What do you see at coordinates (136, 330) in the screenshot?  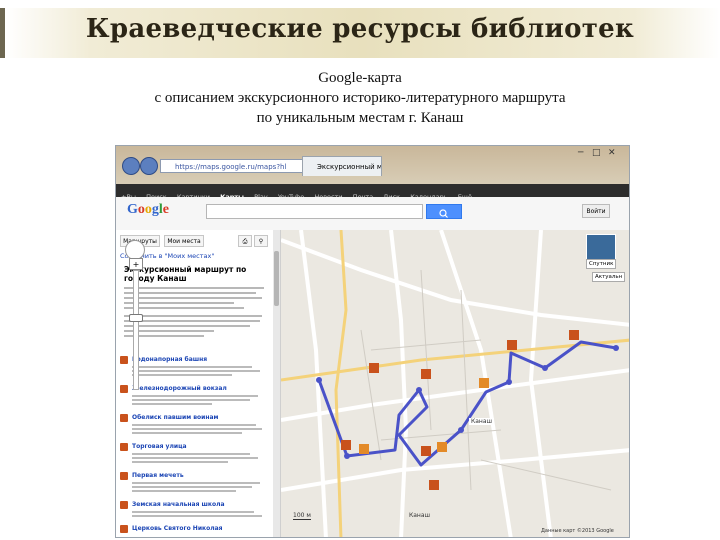 I see `zoom-slider` at bounding box center [136, 330].